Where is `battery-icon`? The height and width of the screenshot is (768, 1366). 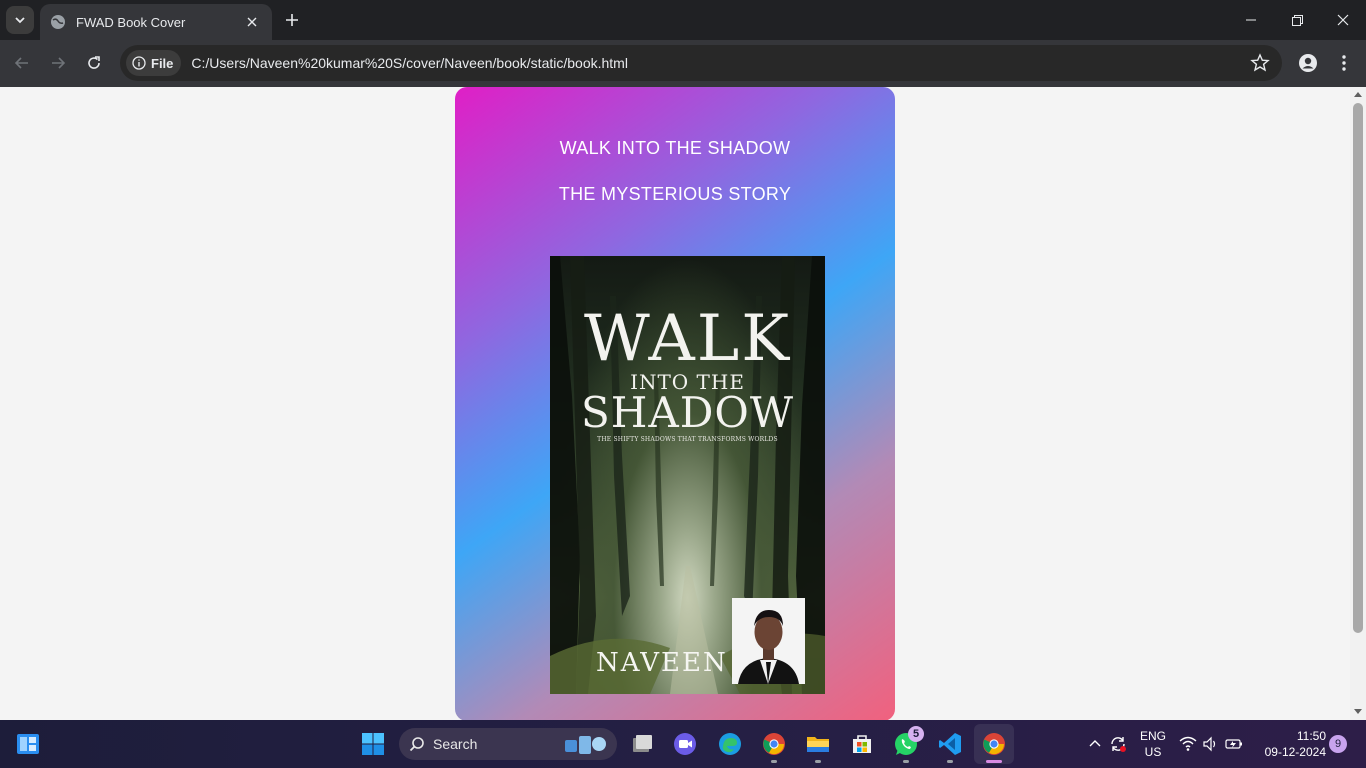 battery-icon is located at coordinates (1233, 744).